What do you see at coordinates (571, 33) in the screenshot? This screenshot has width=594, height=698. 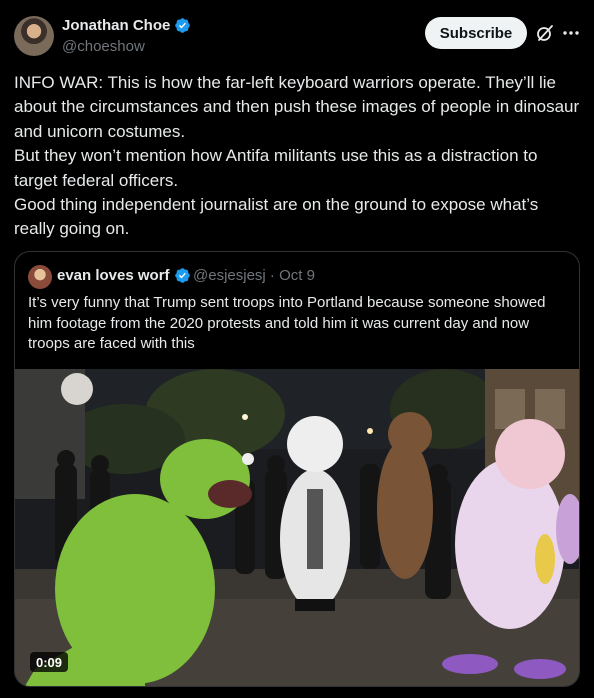 I see `more-options-icon` at bounding box center [571, 33].